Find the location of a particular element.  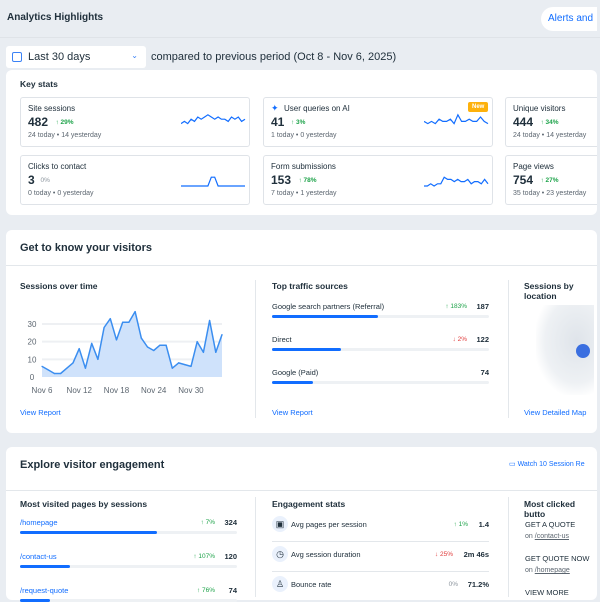

traffic-value: 187 is located at coordinates (482, 306).